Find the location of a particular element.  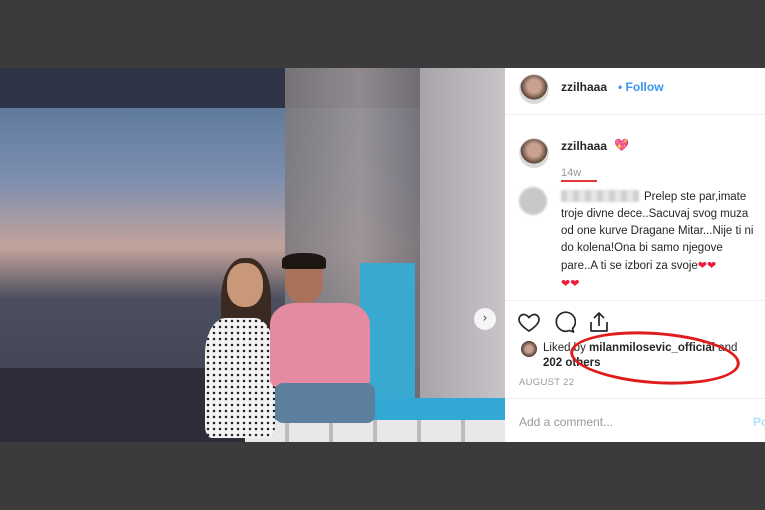

share-icon is located at coordinates (599, 322).